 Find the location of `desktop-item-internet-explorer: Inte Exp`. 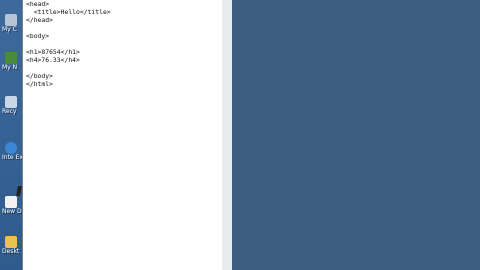

desktop-item-internet-explorer: Inte Exp is located at coordinates (12, 151).